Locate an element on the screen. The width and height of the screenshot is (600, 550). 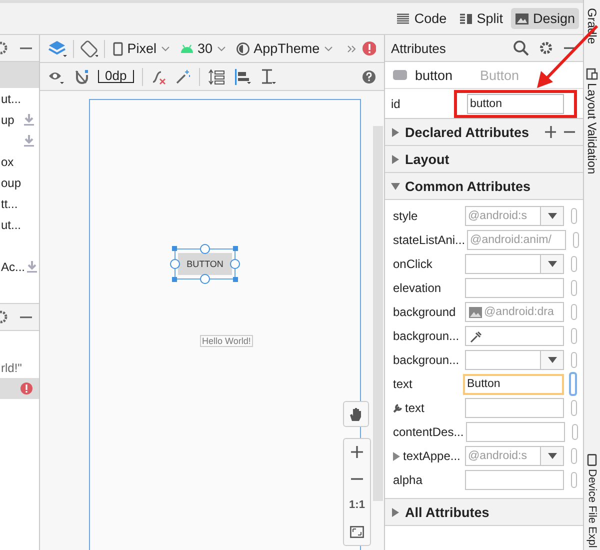
attribute-field: Button is located at coordinates (513, 384).